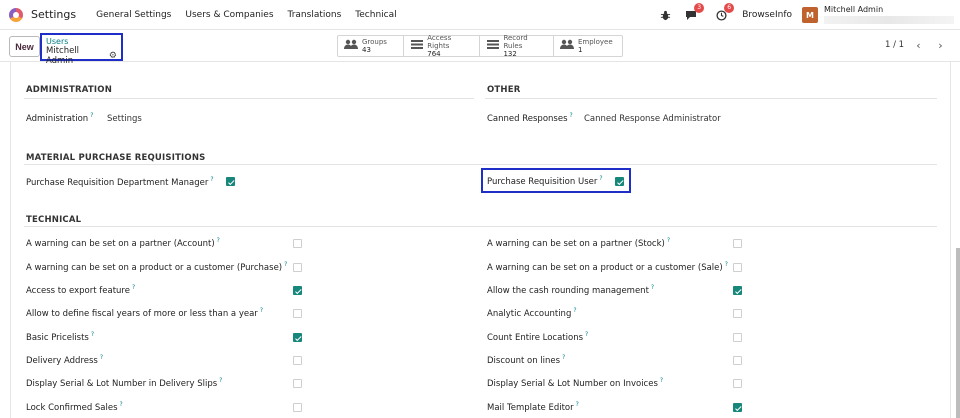  What do you see at coordinates (538, 337) in the screenshot?
I see `field-label-technical-right: Count Entire Locations?` at bounding box center [538, 337].